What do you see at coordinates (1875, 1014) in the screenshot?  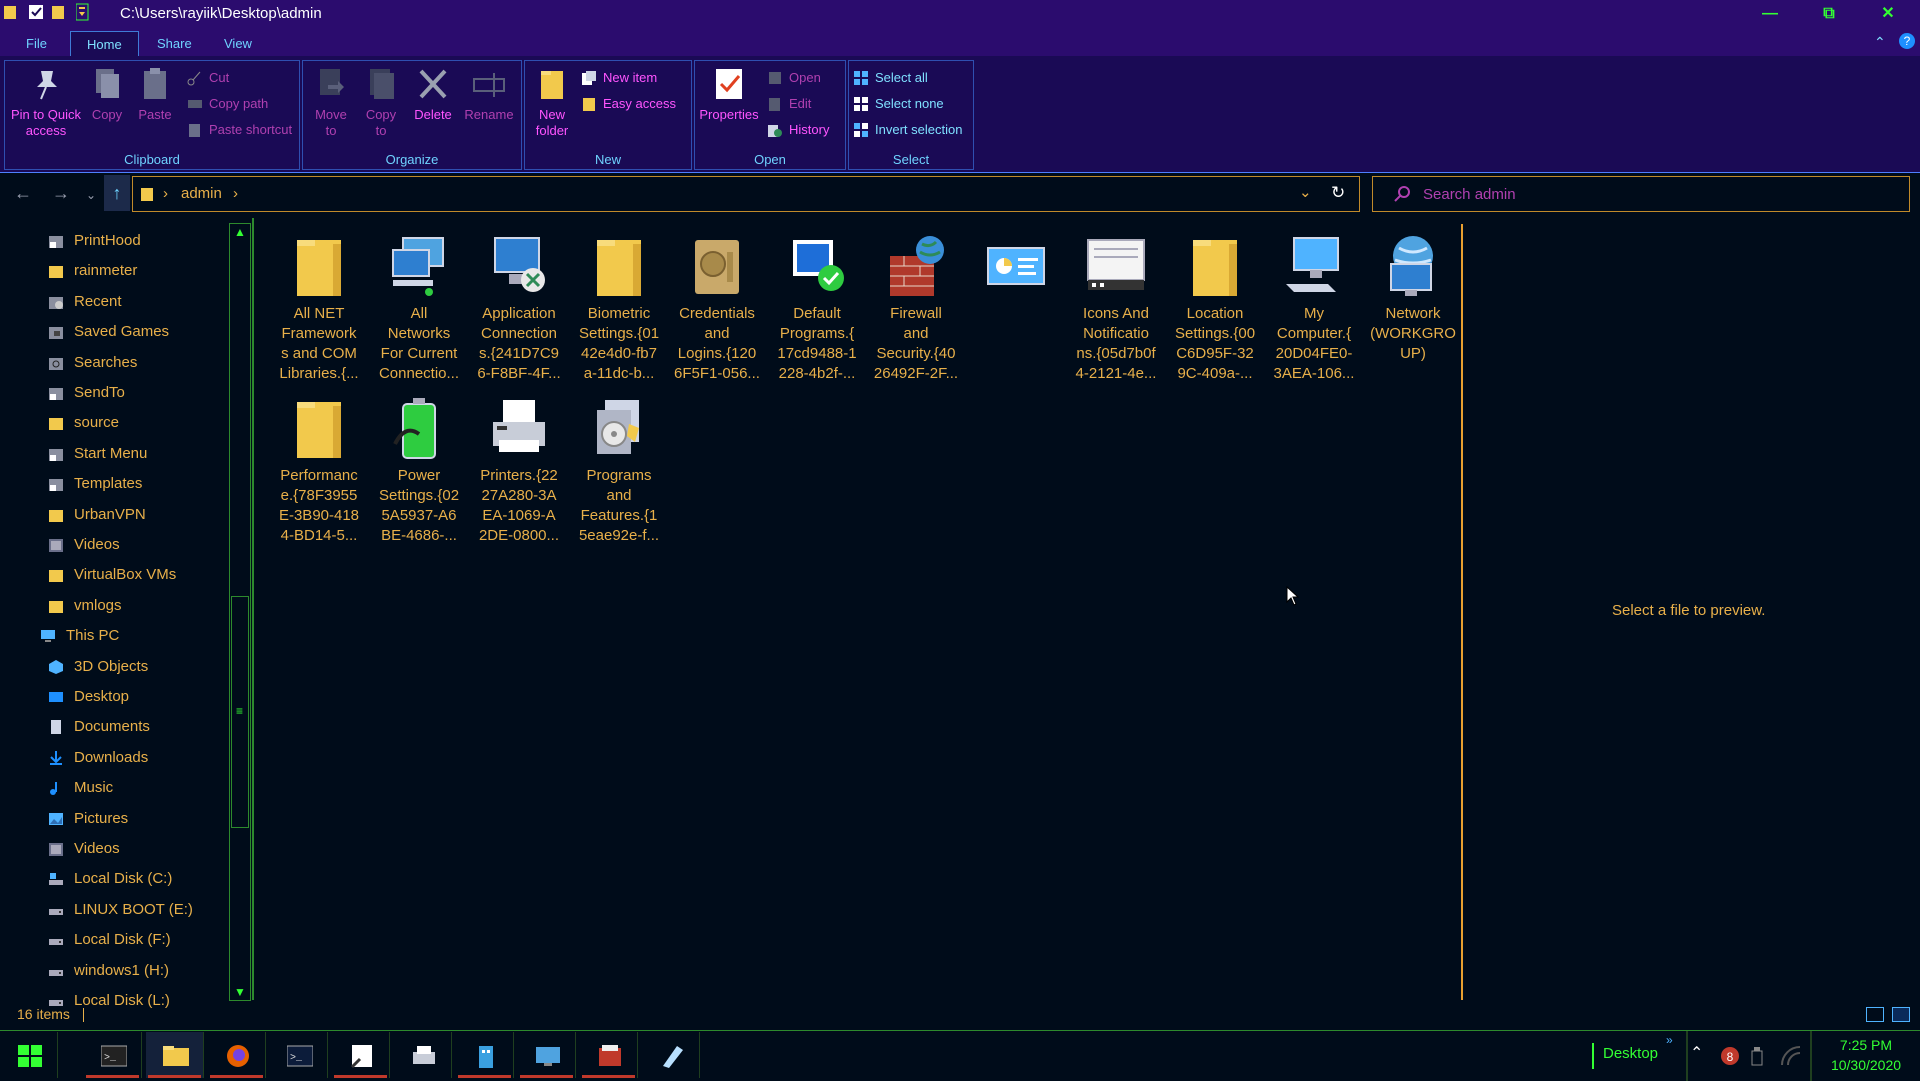 I see `details-view-icon` at bounding box center [1875, 1014].